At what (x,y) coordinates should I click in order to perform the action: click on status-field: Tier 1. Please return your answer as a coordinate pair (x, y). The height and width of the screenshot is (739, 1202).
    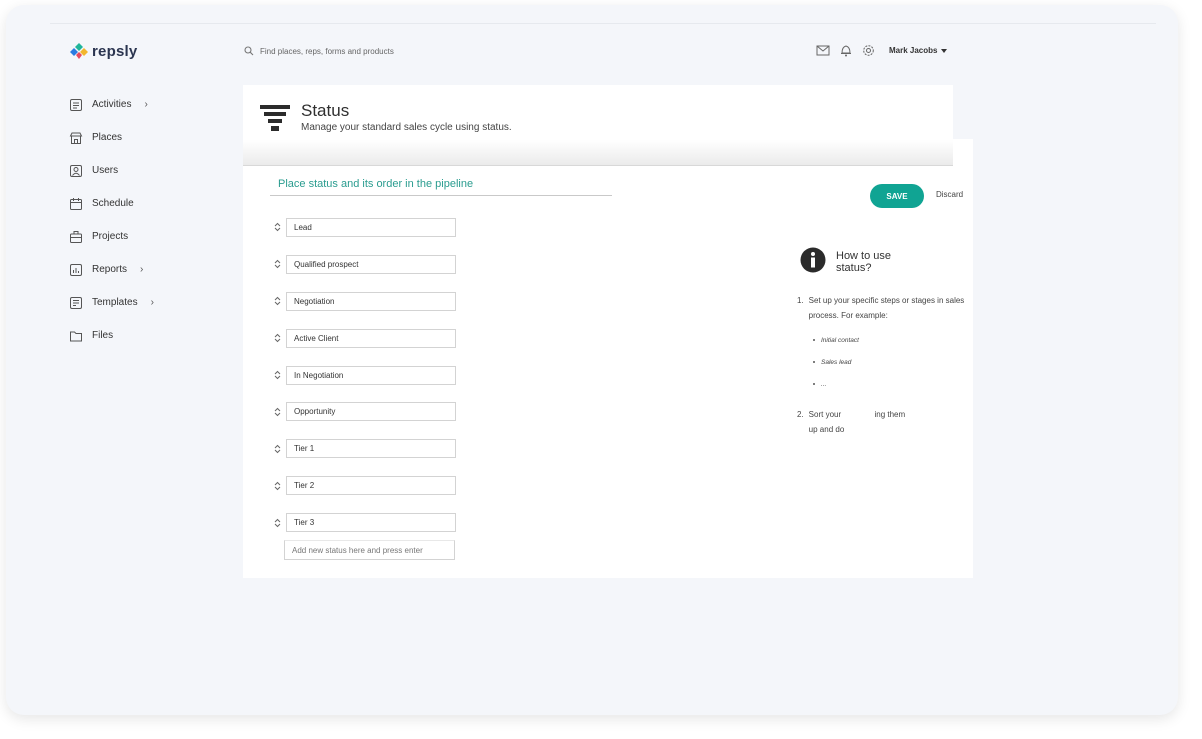
    Looking at the image, I should click on (371, 449).